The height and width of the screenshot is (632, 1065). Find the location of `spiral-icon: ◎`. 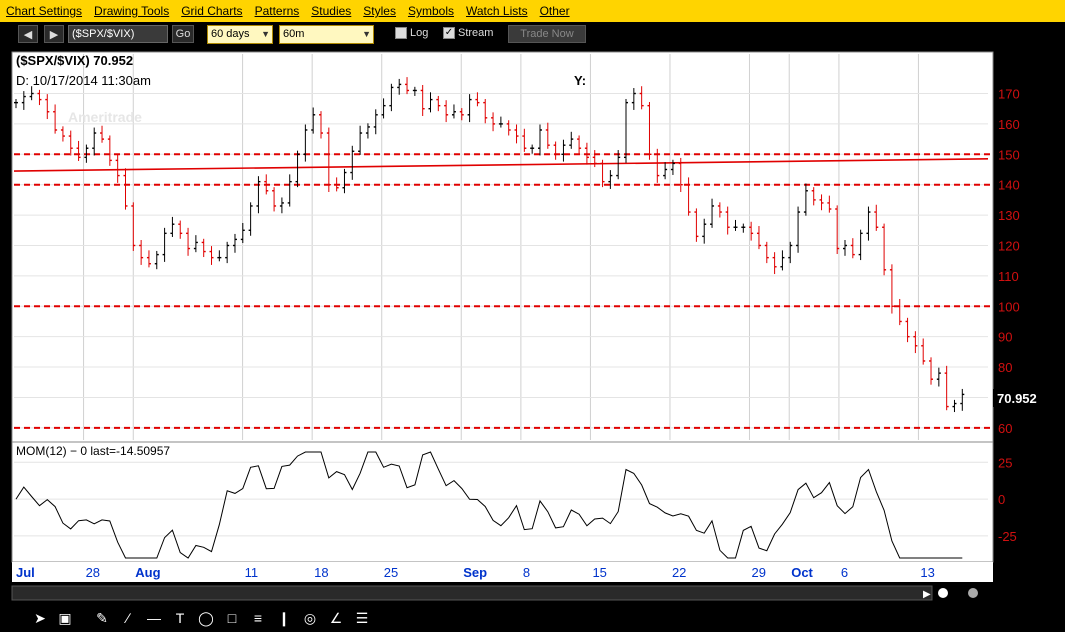

spiral-icon: ◎ is located at coordinates (310, 618).